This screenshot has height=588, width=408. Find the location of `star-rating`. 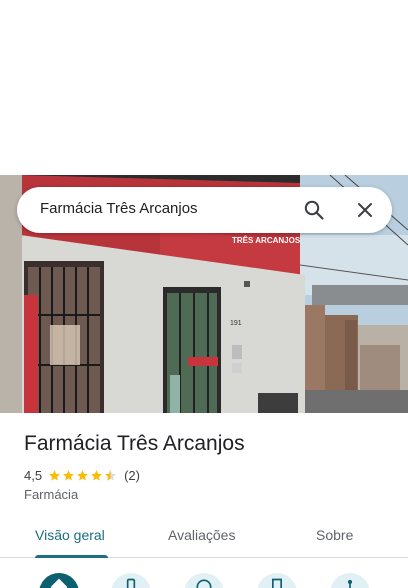

star-rating is located at coordinates (83, 475).